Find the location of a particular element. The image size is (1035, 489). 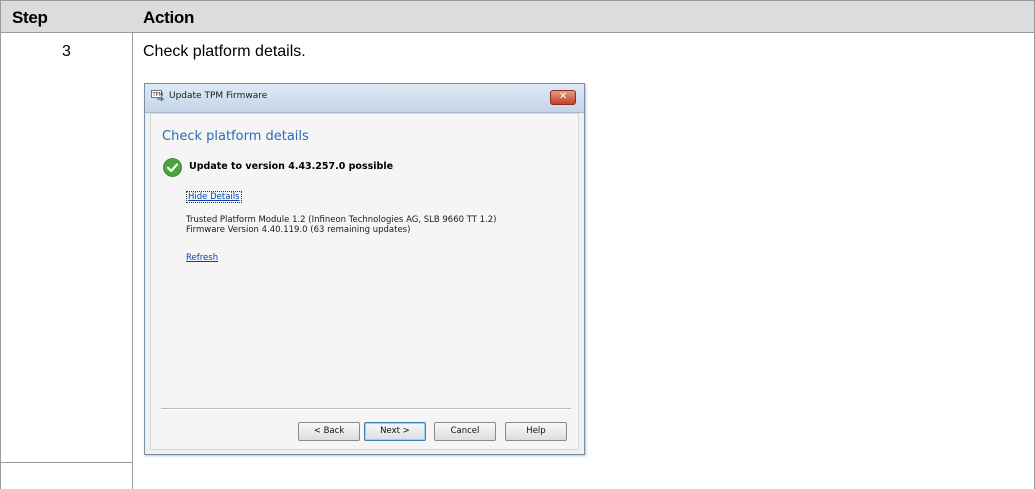

dialog-titlebar: TPM Update TPM Firmware ✕ is located at coordinates (364, 98).